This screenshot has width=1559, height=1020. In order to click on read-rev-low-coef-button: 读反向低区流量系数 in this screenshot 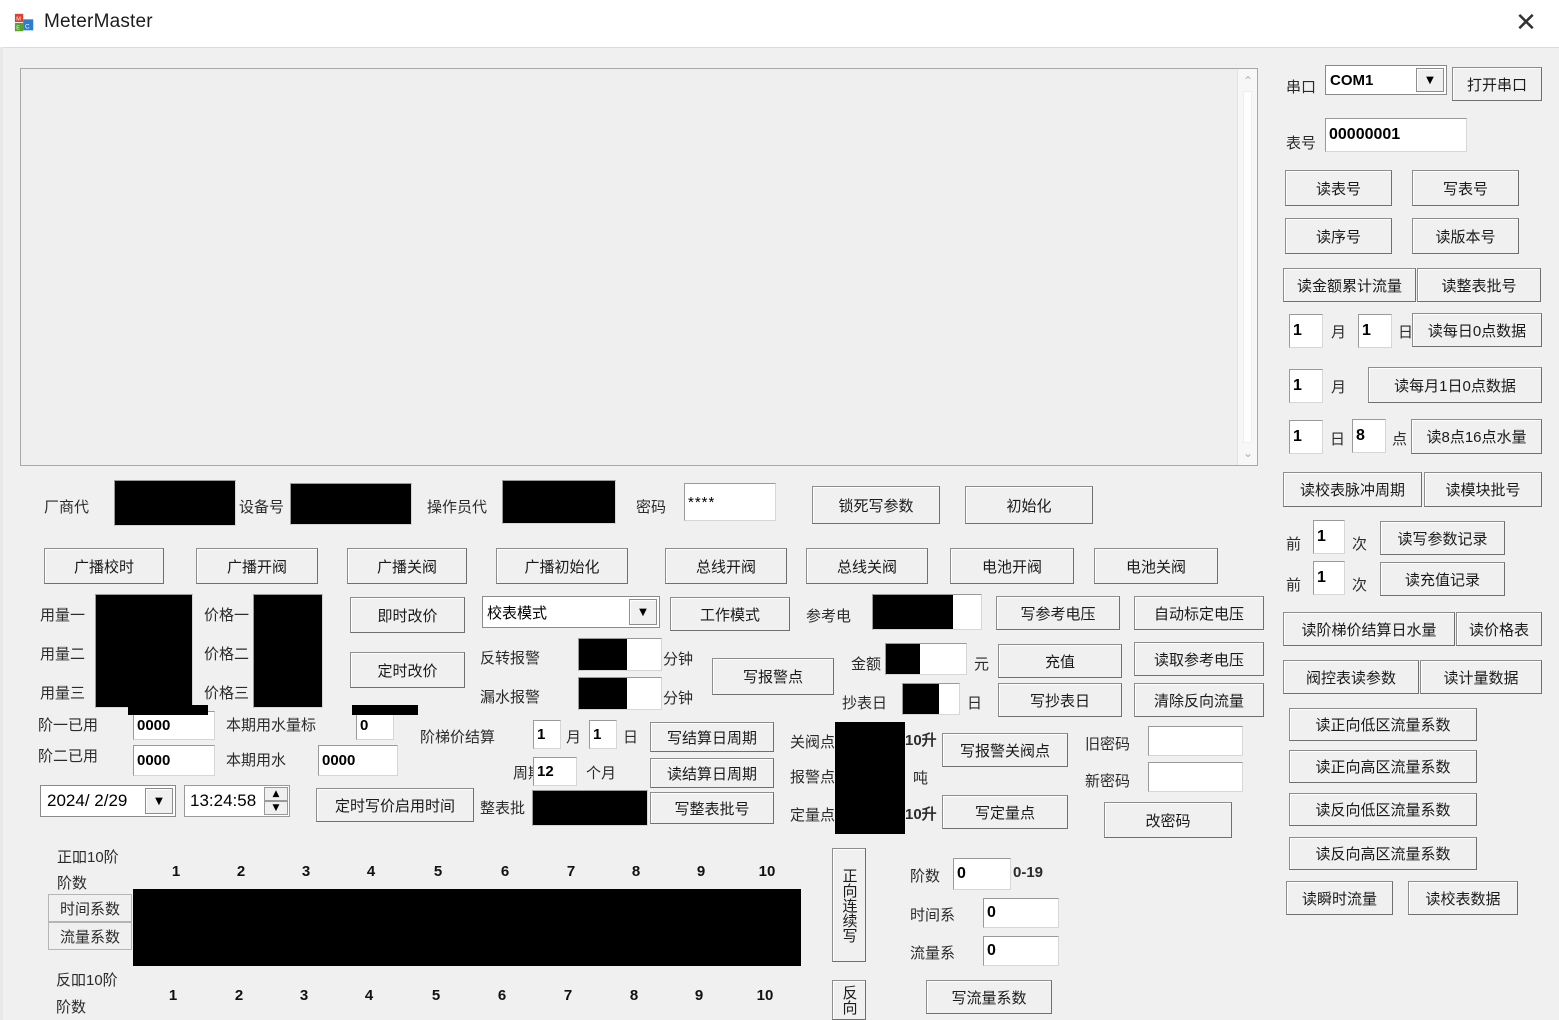, I will do `click(1383, 809)`.